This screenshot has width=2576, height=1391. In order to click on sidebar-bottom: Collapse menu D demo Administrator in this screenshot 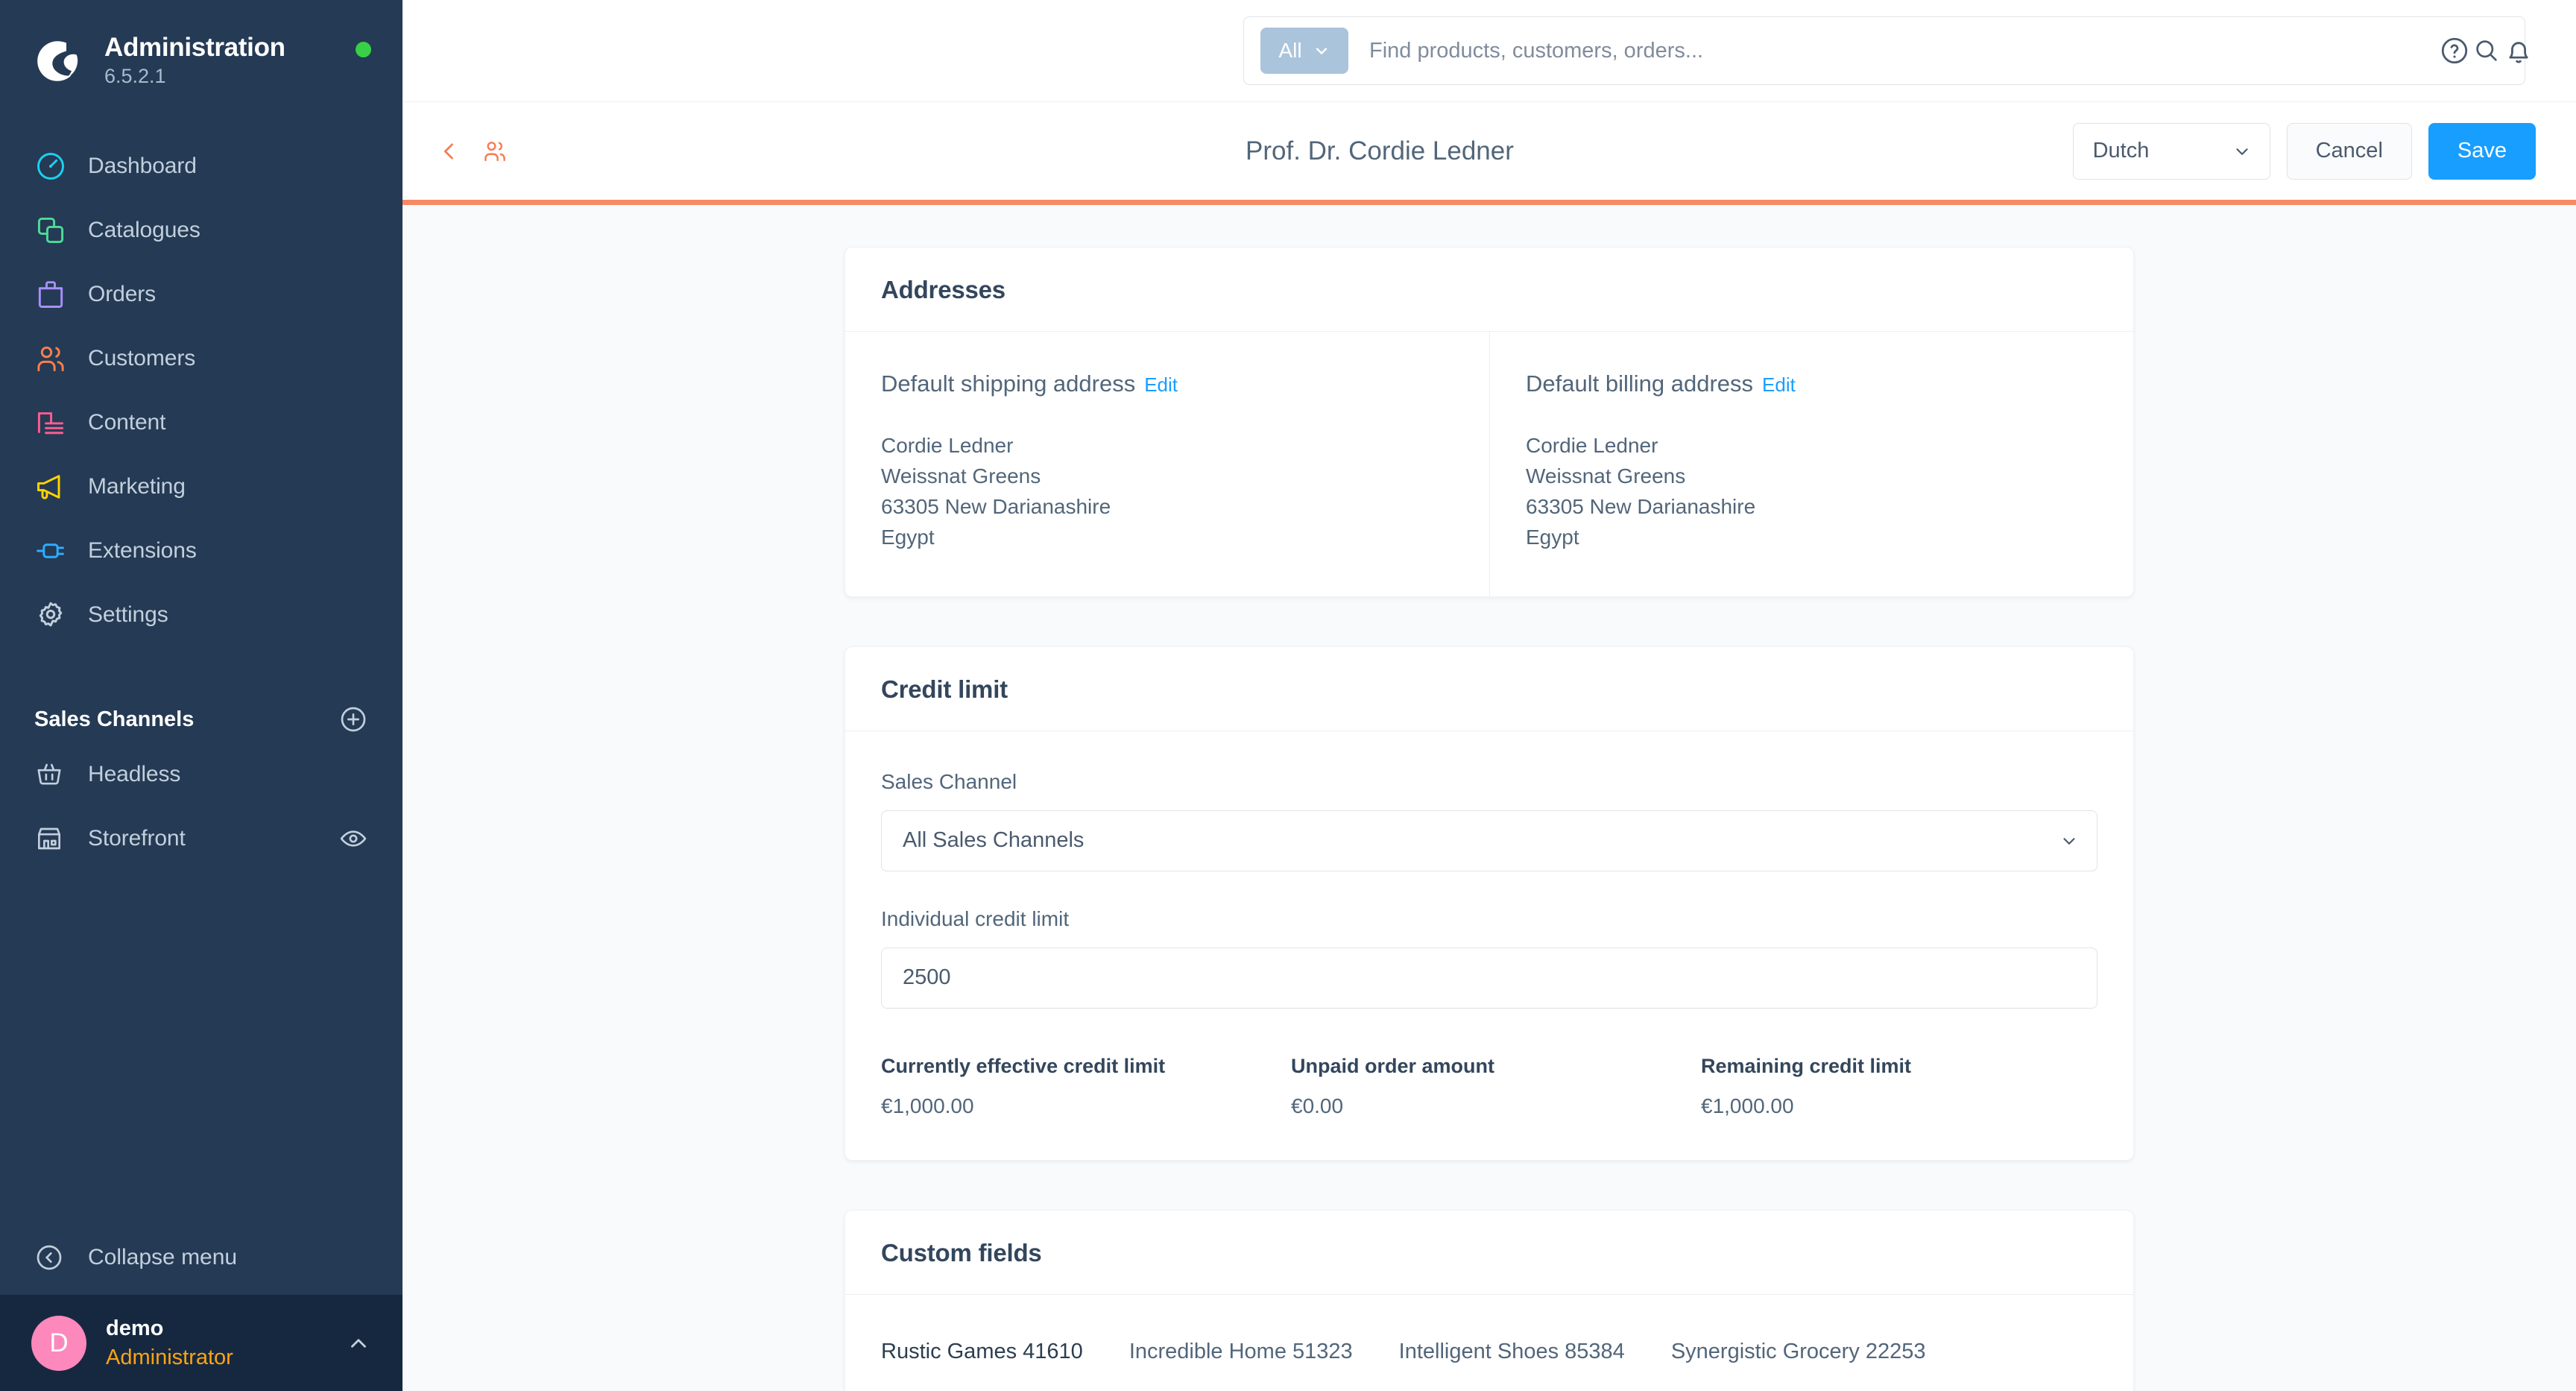, I will do `click(201, 1305)`.